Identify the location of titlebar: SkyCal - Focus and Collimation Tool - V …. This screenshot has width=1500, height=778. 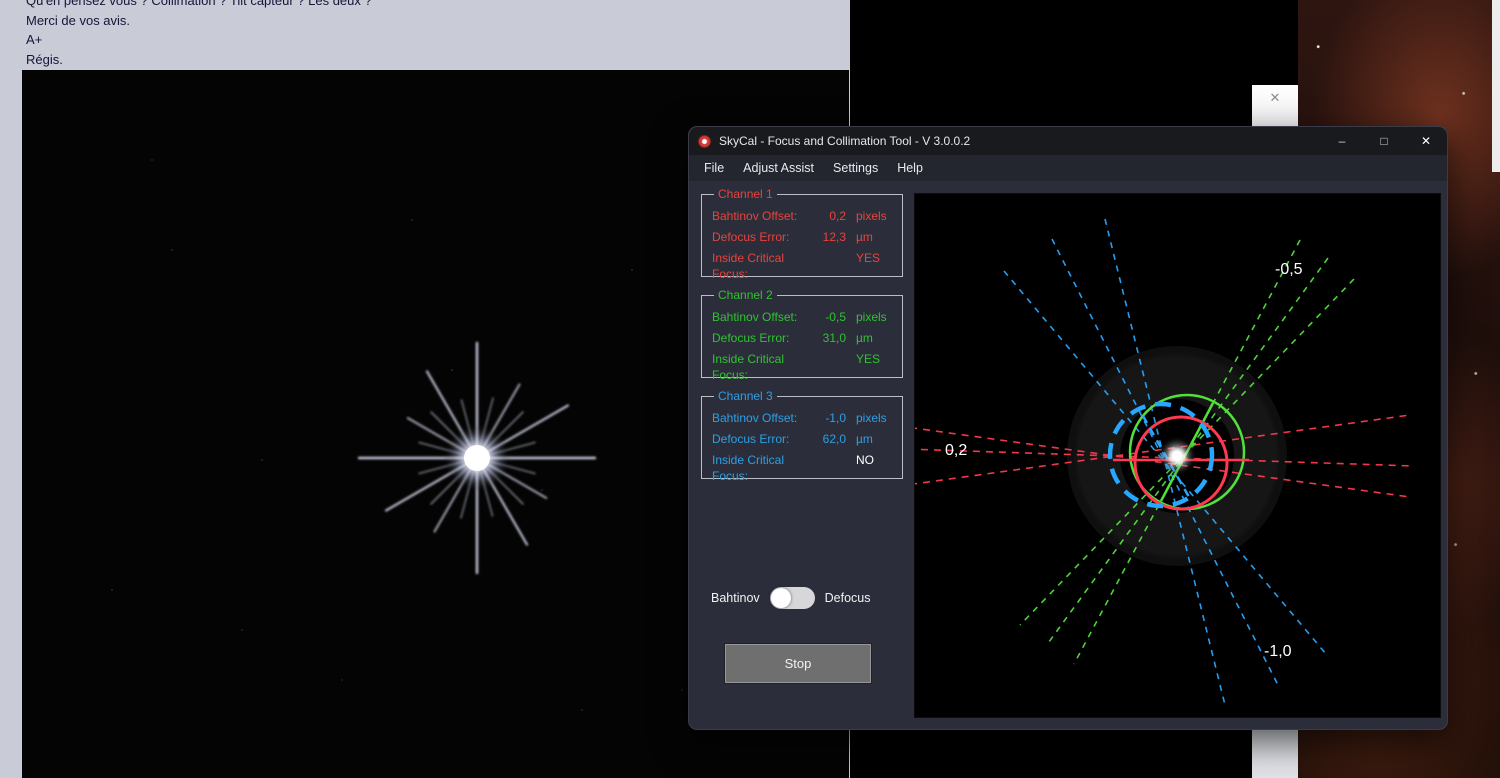
(1068, 141).